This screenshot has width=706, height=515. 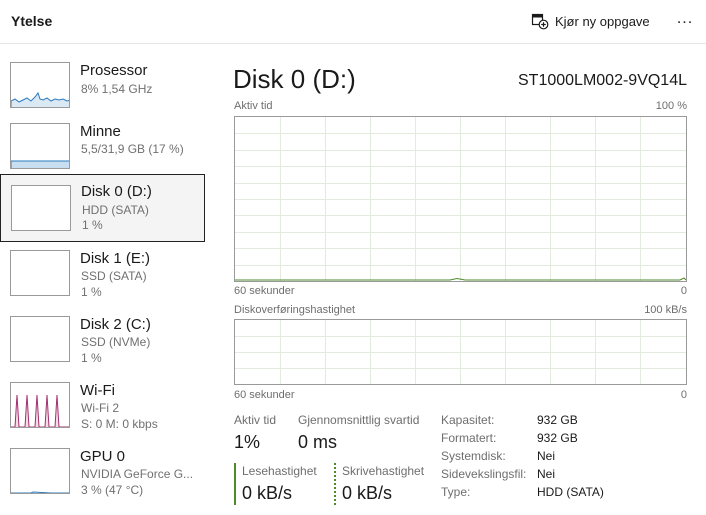 I want to click on new-task-icon, so click(x=540, y=21).